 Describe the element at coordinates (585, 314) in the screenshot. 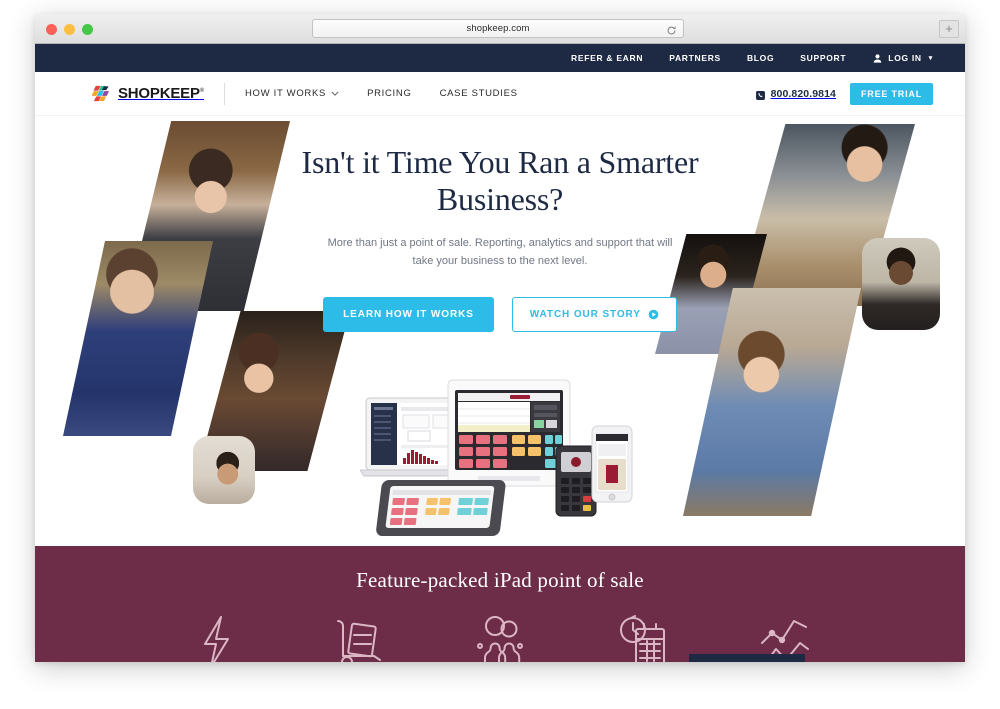

I see `watch-our-story-label: WATCH OUR STORY` at that location.